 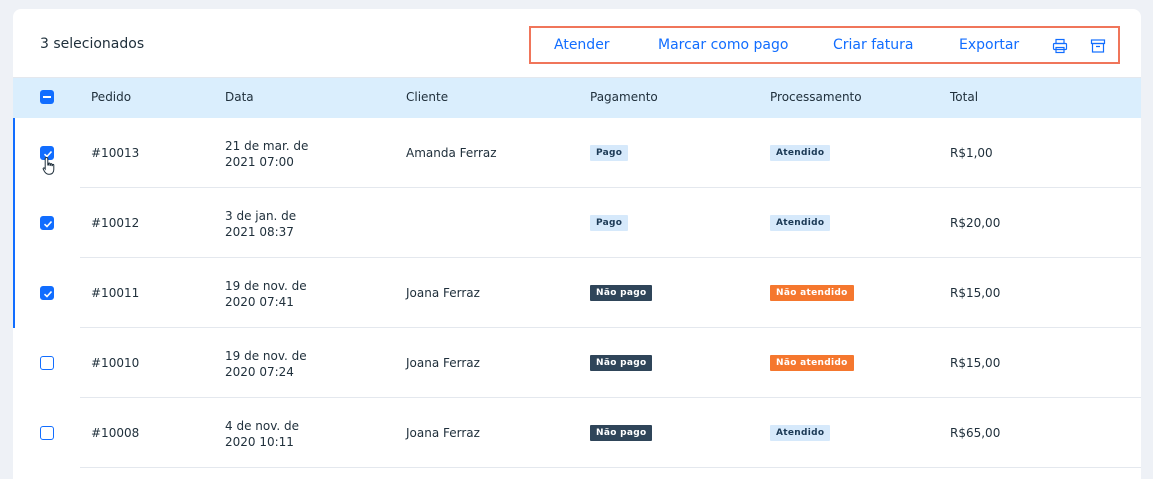 What do you see at coordinates (261, 216) in the screenshot?
I see `order-date-line1: 3 de jan. de` at bounding box center [261, 216].